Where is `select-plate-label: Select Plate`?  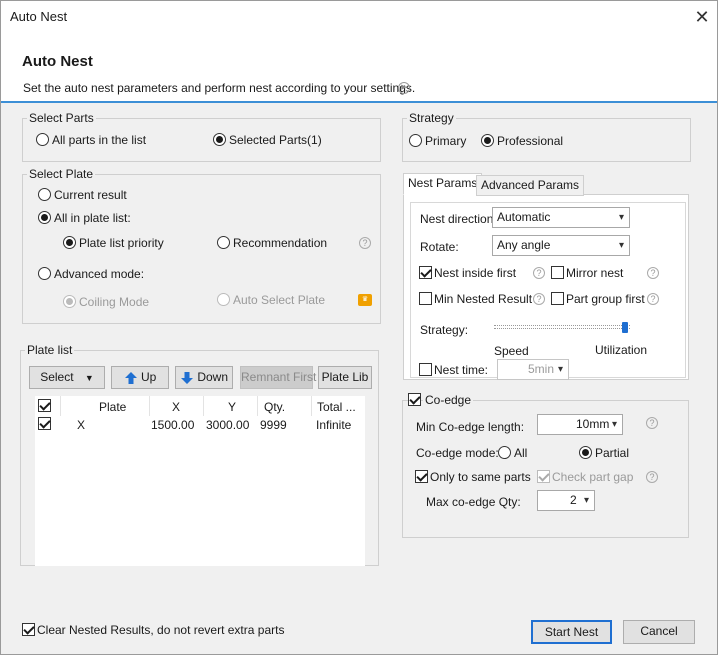 select-plate-label: Select Plate is located at coordinates (61, 174).